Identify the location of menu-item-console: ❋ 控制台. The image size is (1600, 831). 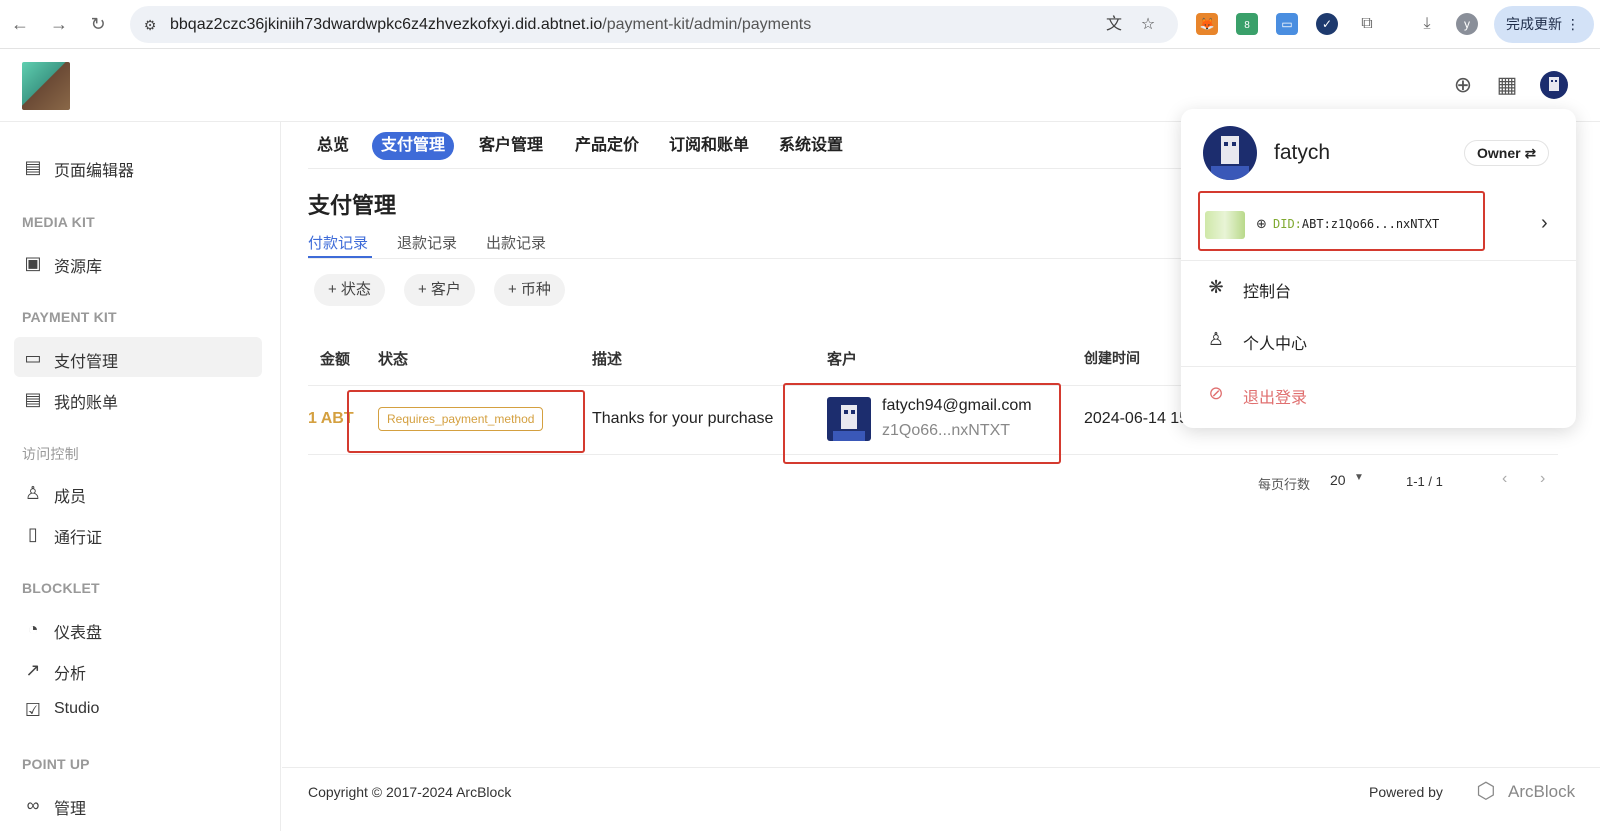
(1378, 287).